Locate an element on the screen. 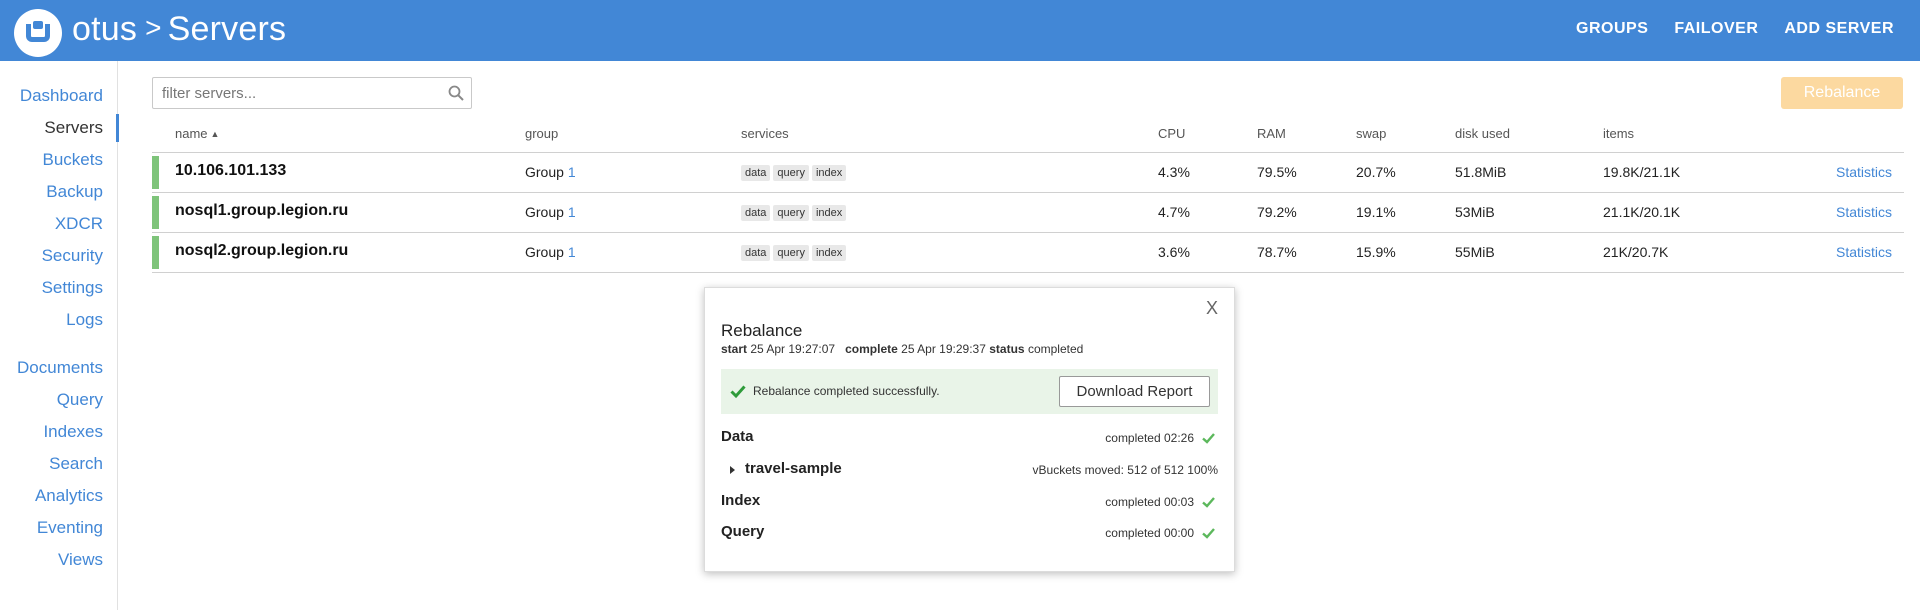 The image size is (1920, 610). server-disk-used: 55MiB is located at coordinates (1475, 252).